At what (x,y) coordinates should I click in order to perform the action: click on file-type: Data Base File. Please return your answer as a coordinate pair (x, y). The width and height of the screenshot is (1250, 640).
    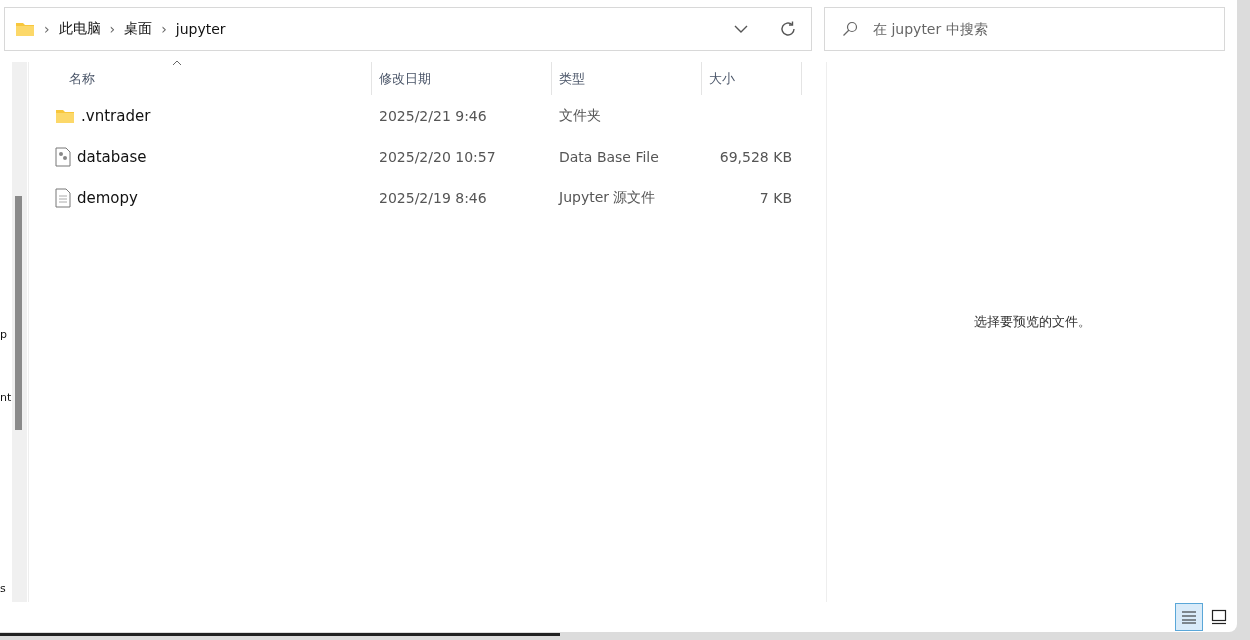
    Looking at the image, I should click on (609, 156).